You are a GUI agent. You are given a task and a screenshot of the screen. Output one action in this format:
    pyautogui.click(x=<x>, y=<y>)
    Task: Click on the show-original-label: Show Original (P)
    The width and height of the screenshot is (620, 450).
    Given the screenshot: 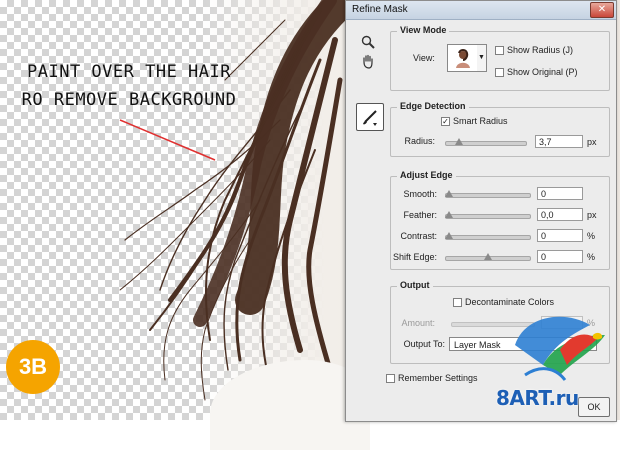 What is the action you would take?
    pyautogui.click(x=542, y=72)
    